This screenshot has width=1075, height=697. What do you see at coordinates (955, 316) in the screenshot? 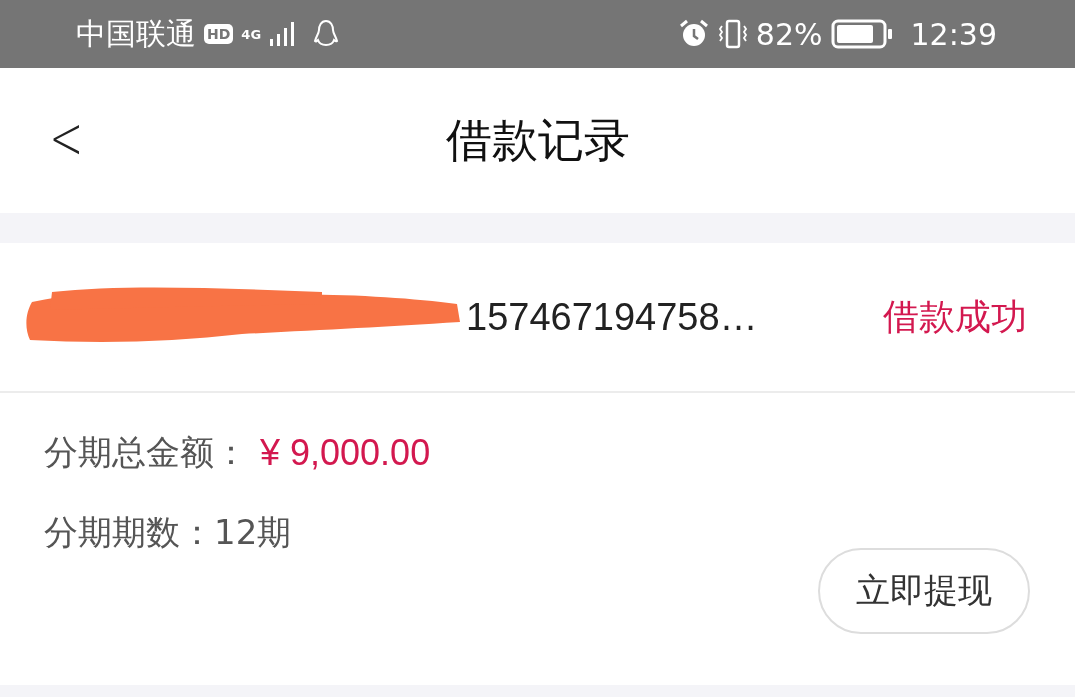
I see `loan-status: 借款成功` at bounding box center [955, 316].